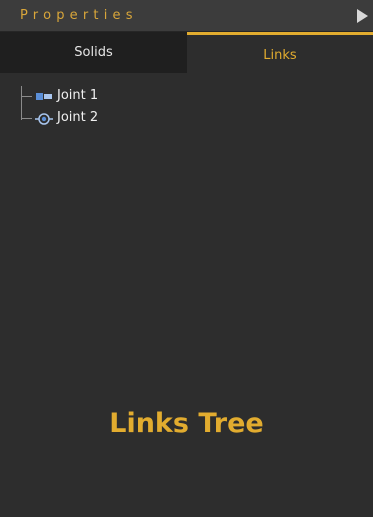  What do you see at coordinates (362, 16) in the screenshot?
I see `triangle-right-icon` at bounding box center [362, 16].